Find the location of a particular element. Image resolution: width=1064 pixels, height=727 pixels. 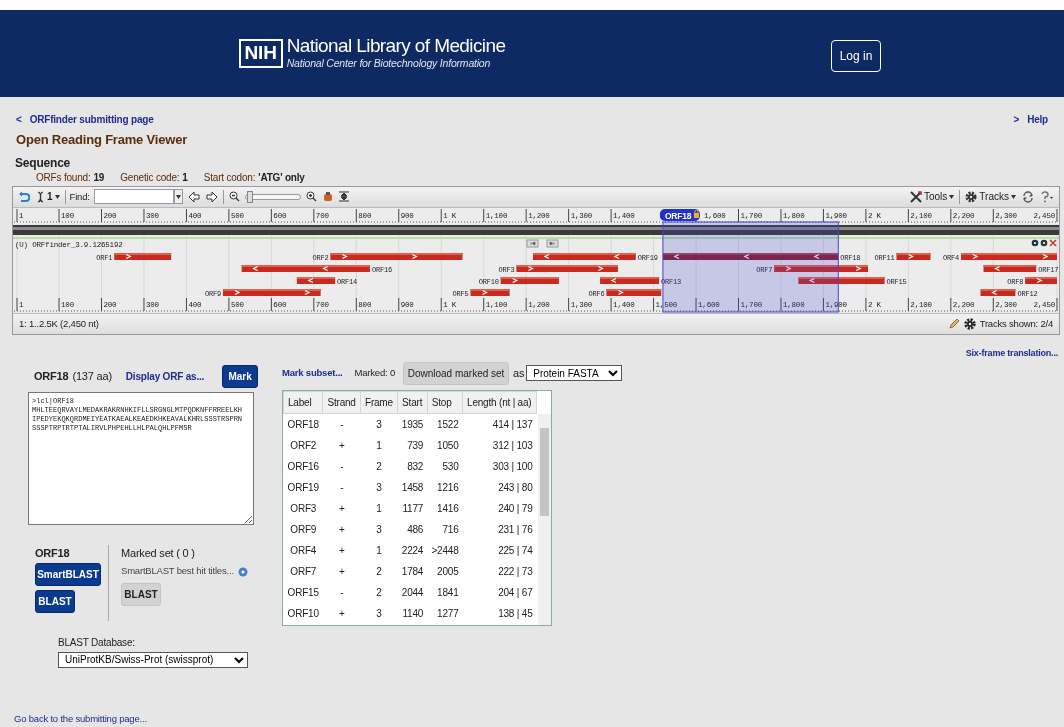

fit-icon is located at coordinates (343, 197).